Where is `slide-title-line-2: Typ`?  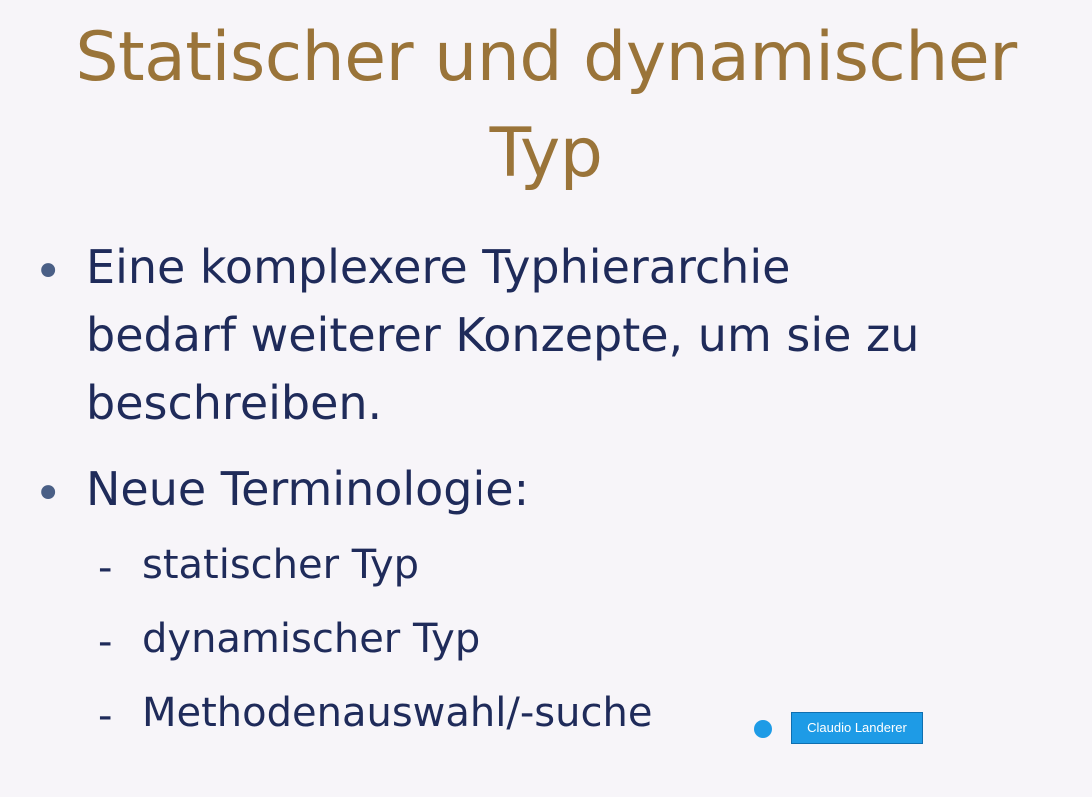
slide-title-line-2: Typ is located at coordinates (546, 153).